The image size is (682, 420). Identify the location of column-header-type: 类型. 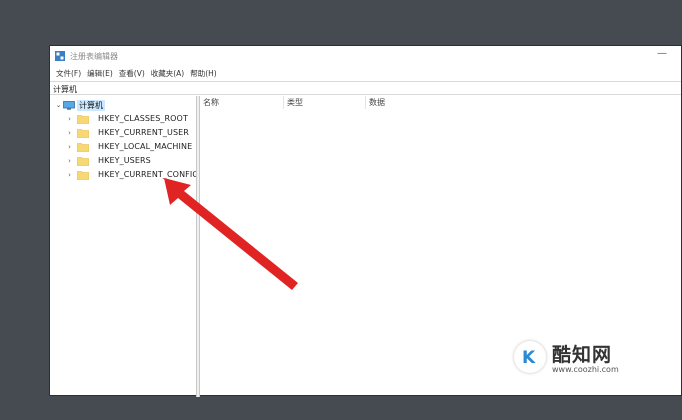
(325, 102).